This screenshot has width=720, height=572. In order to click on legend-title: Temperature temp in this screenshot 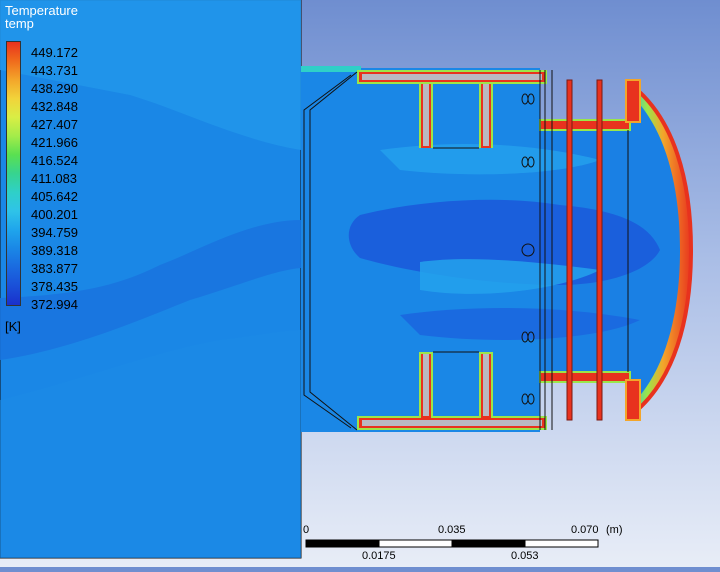, I will do `click(41, 17)`.